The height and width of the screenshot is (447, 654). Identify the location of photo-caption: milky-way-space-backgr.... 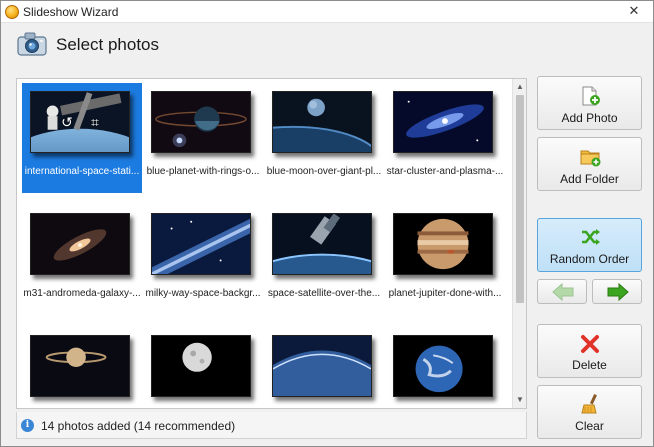
(203, 293).